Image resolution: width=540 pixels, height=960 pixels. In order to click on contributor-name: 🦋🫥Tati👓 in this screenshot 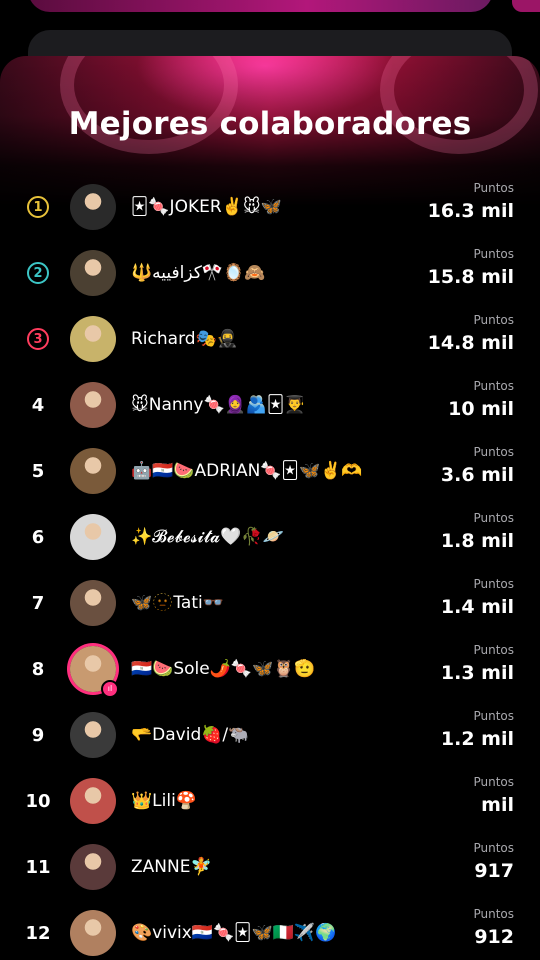, I will do `click(177, 603)`.